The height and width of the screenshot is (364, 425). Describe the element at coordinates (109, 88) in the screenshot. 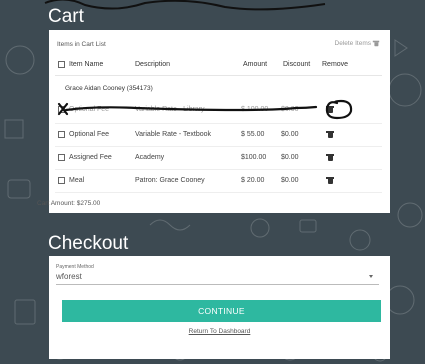

I see `student-name: Grace Aidan Cooney (354173)` at that location.